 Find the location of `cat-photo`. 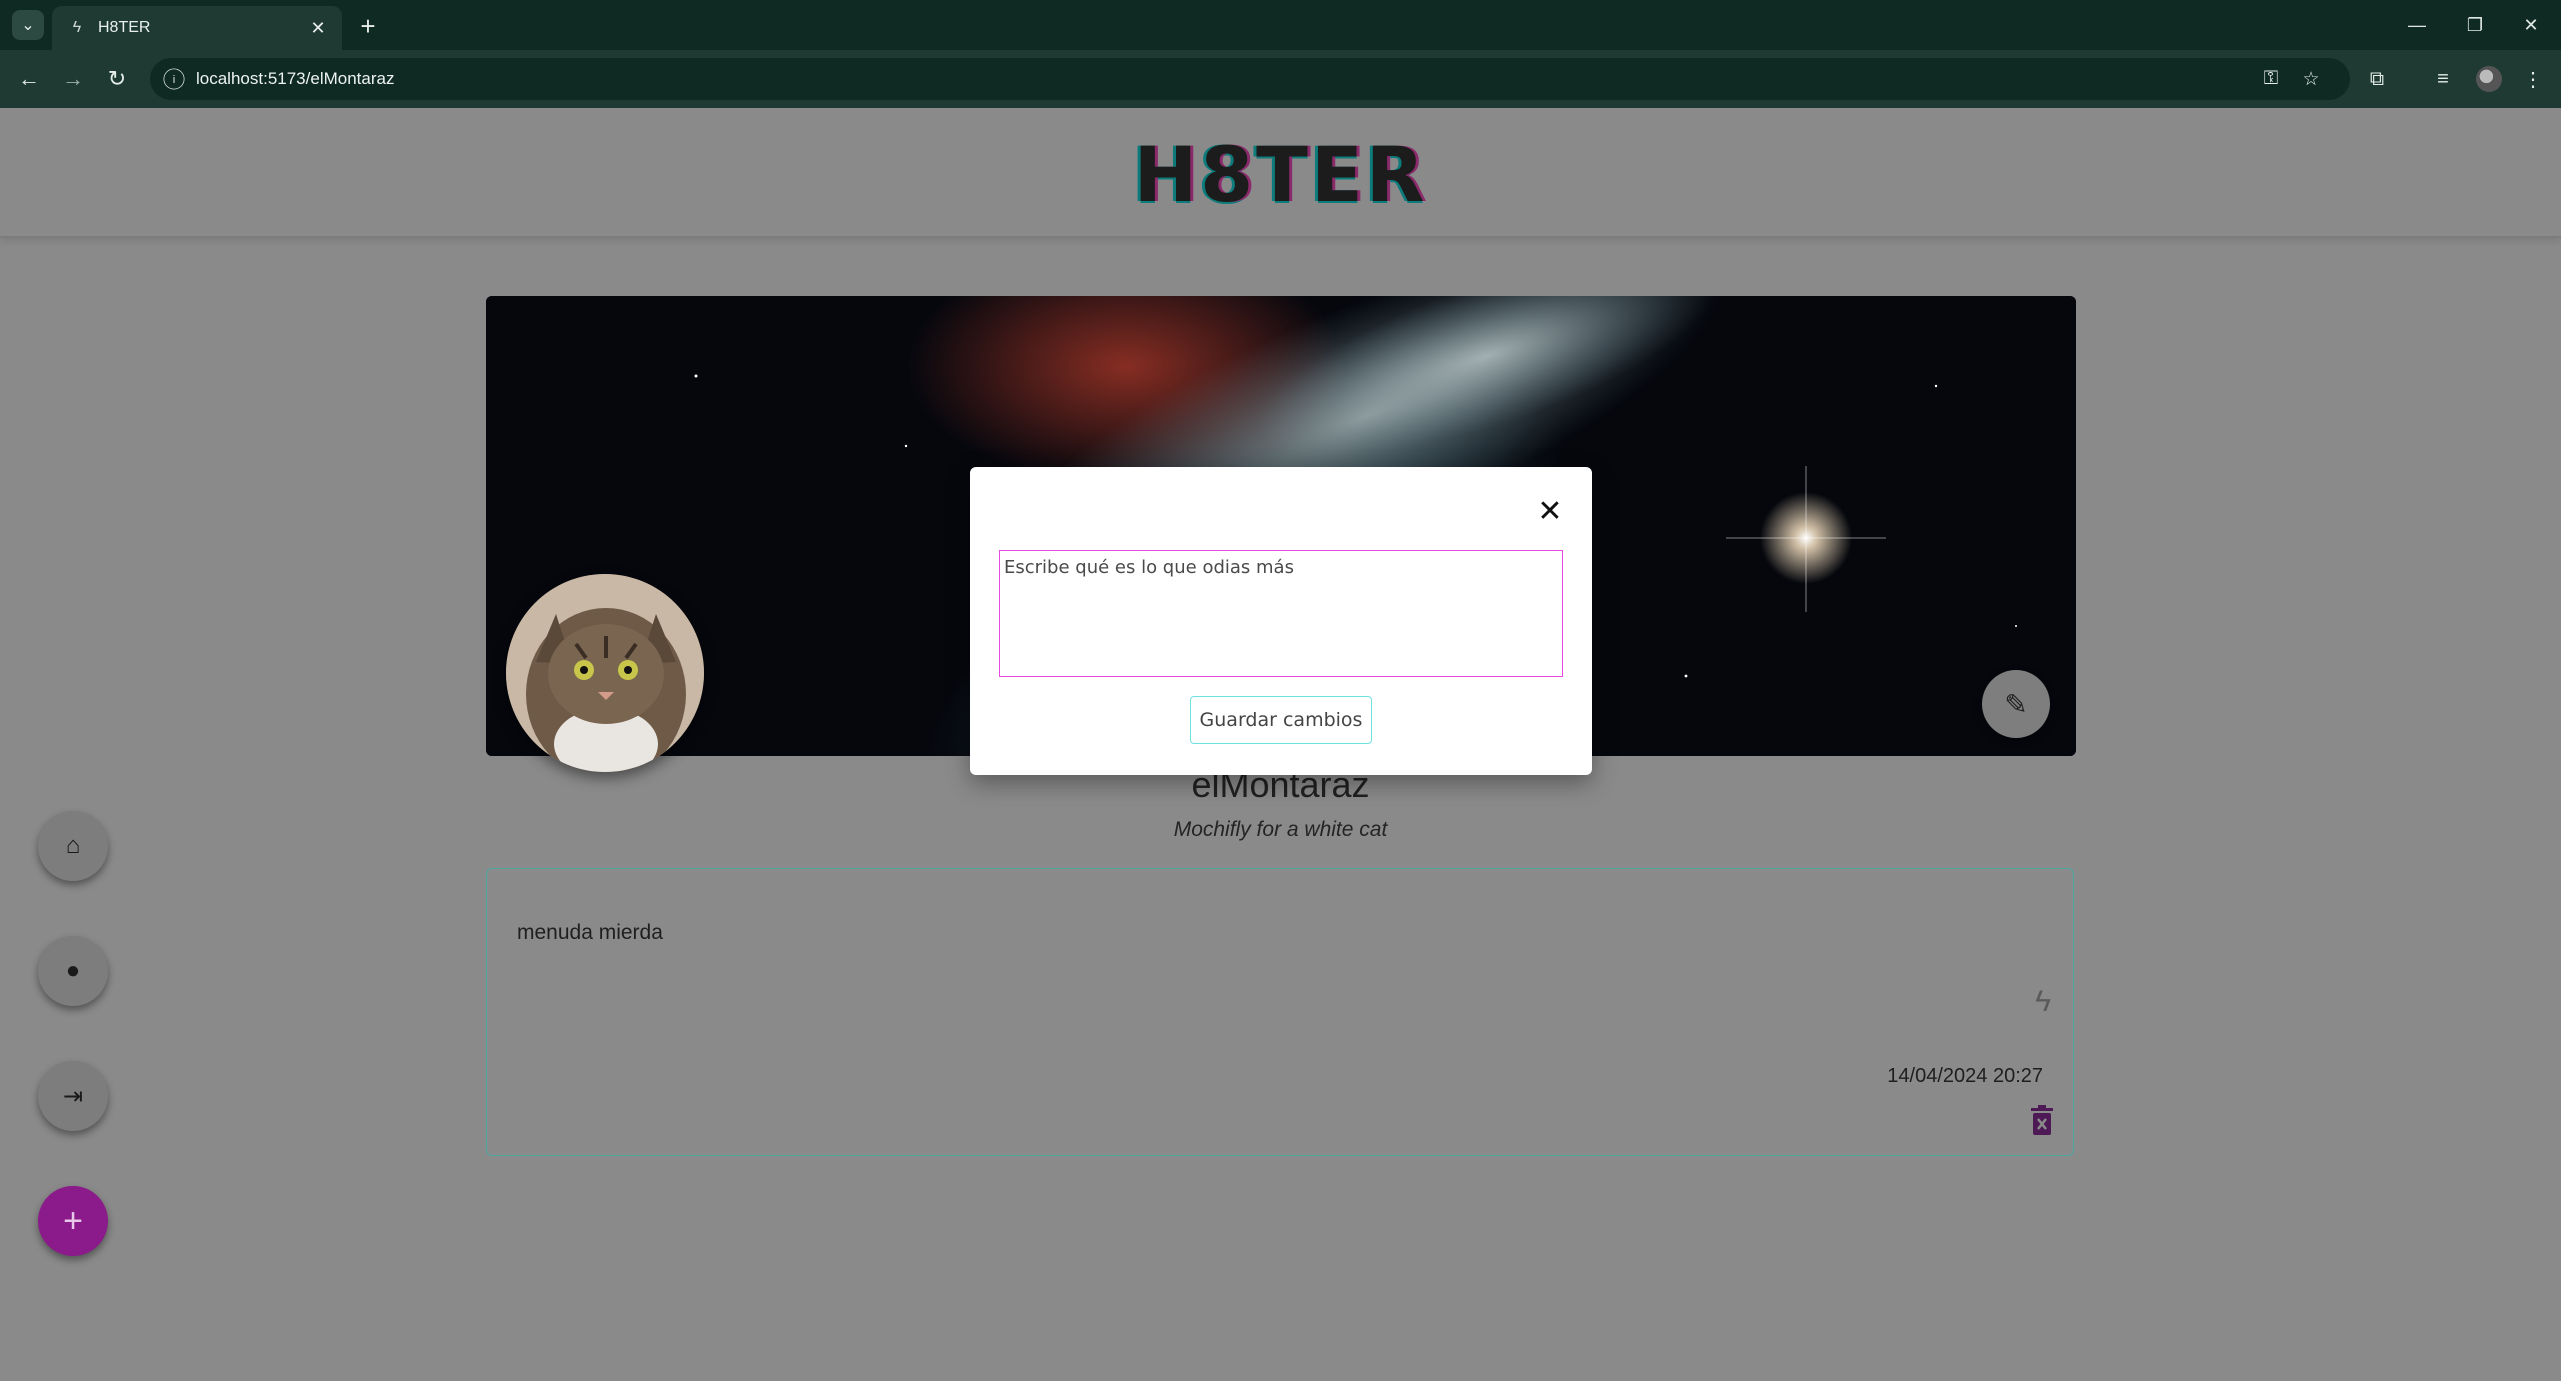

cat-photo is located at coordinates (605, 673).